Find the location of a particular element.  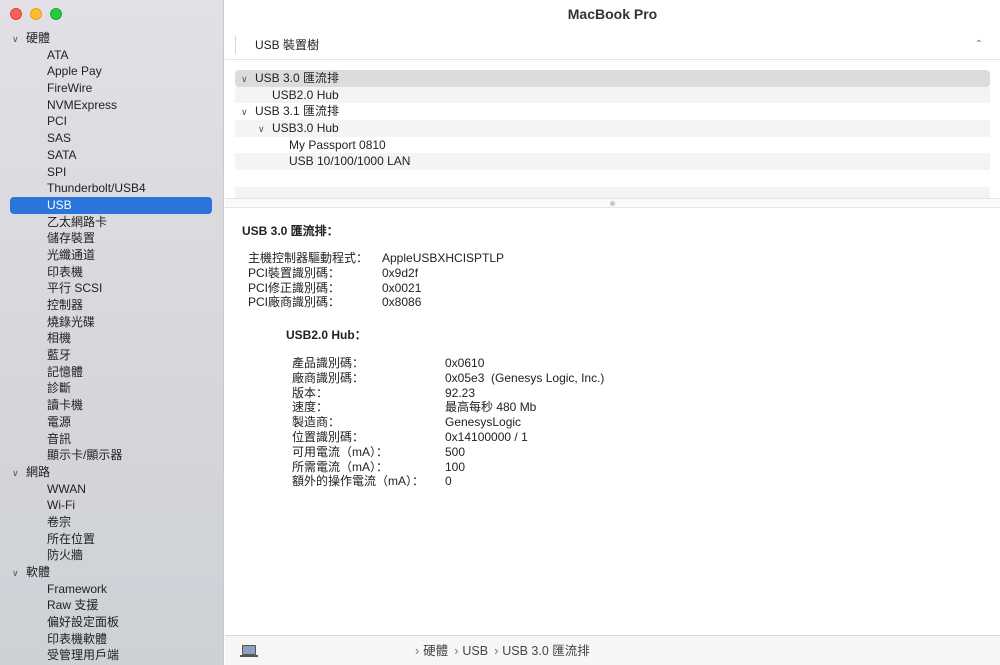

property-row: 產品識別碼： 0x0610 is located at coordinates (388, 363).